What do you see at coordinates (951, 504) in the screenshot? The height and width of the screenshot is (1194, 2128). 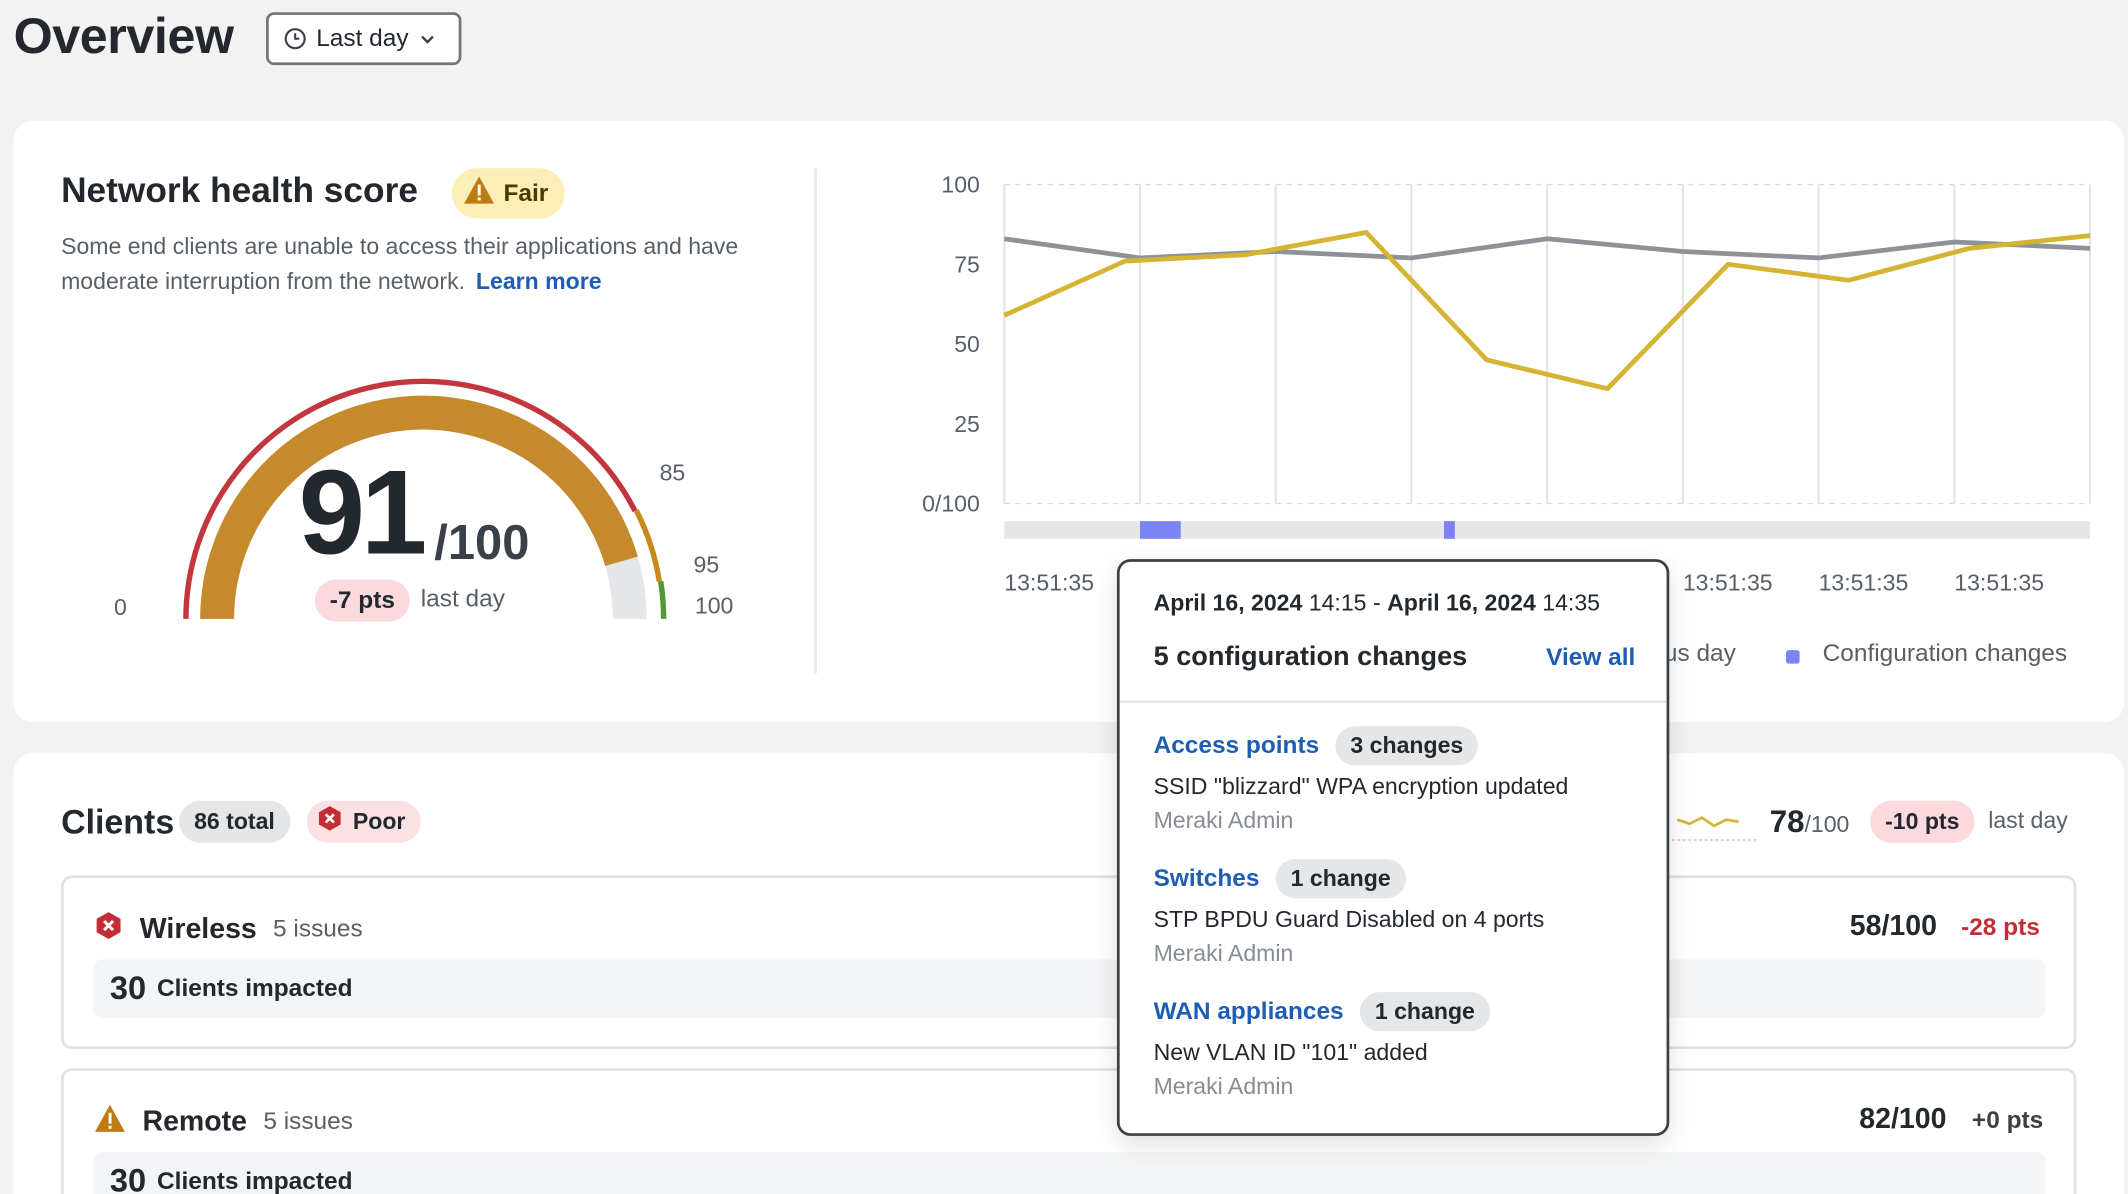 I see `chart-y-tick-label: 0/100` at bounding box center [951, 504].